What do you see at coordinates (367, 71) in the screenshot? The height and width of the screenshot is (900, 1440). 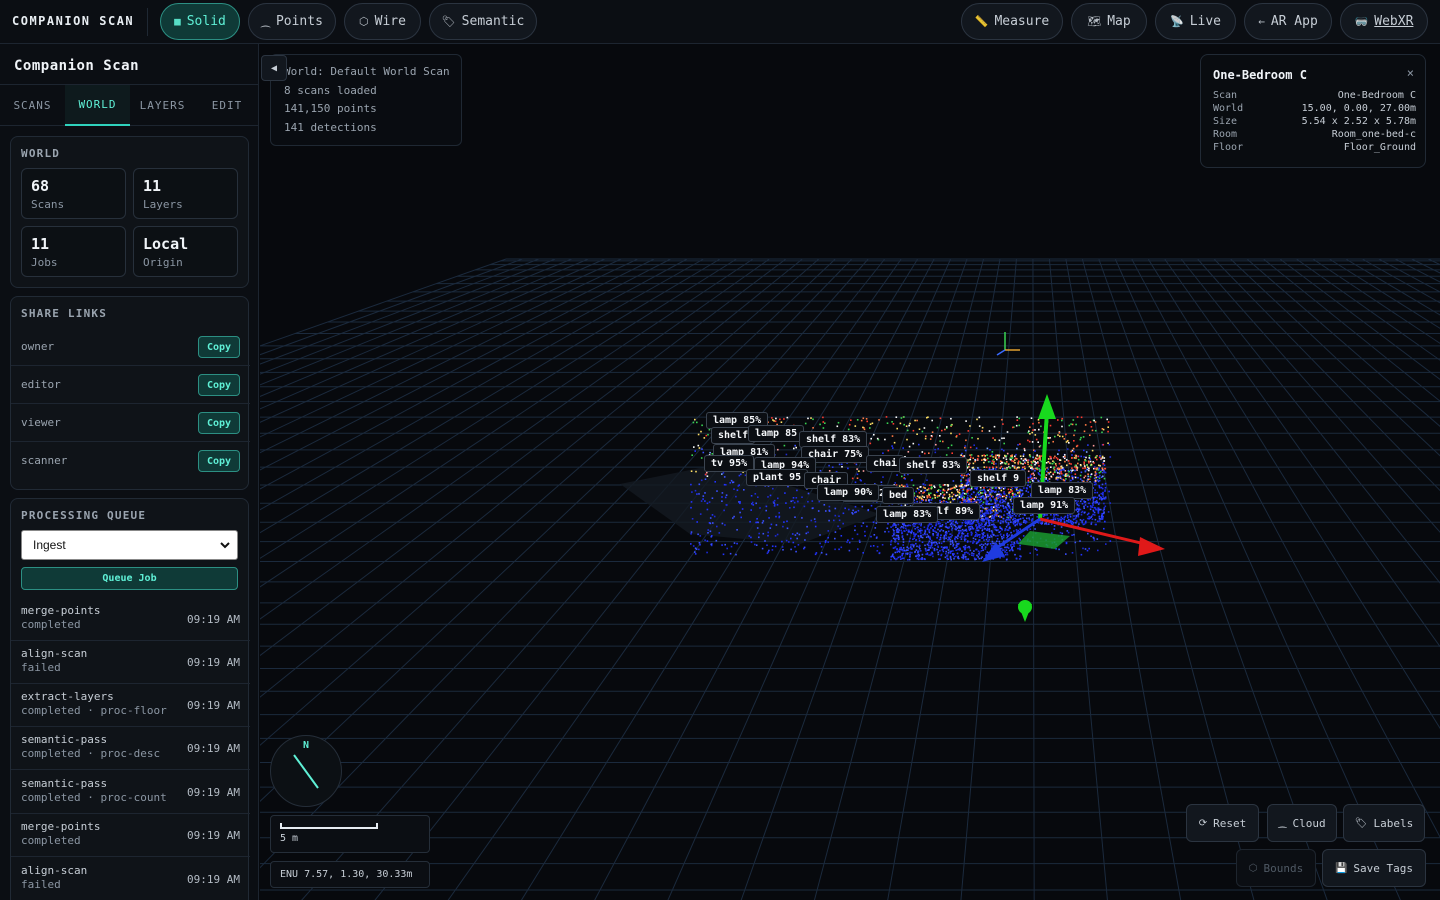 I see `info-line: World: Default World Scan` at bounding box center [367, 71].